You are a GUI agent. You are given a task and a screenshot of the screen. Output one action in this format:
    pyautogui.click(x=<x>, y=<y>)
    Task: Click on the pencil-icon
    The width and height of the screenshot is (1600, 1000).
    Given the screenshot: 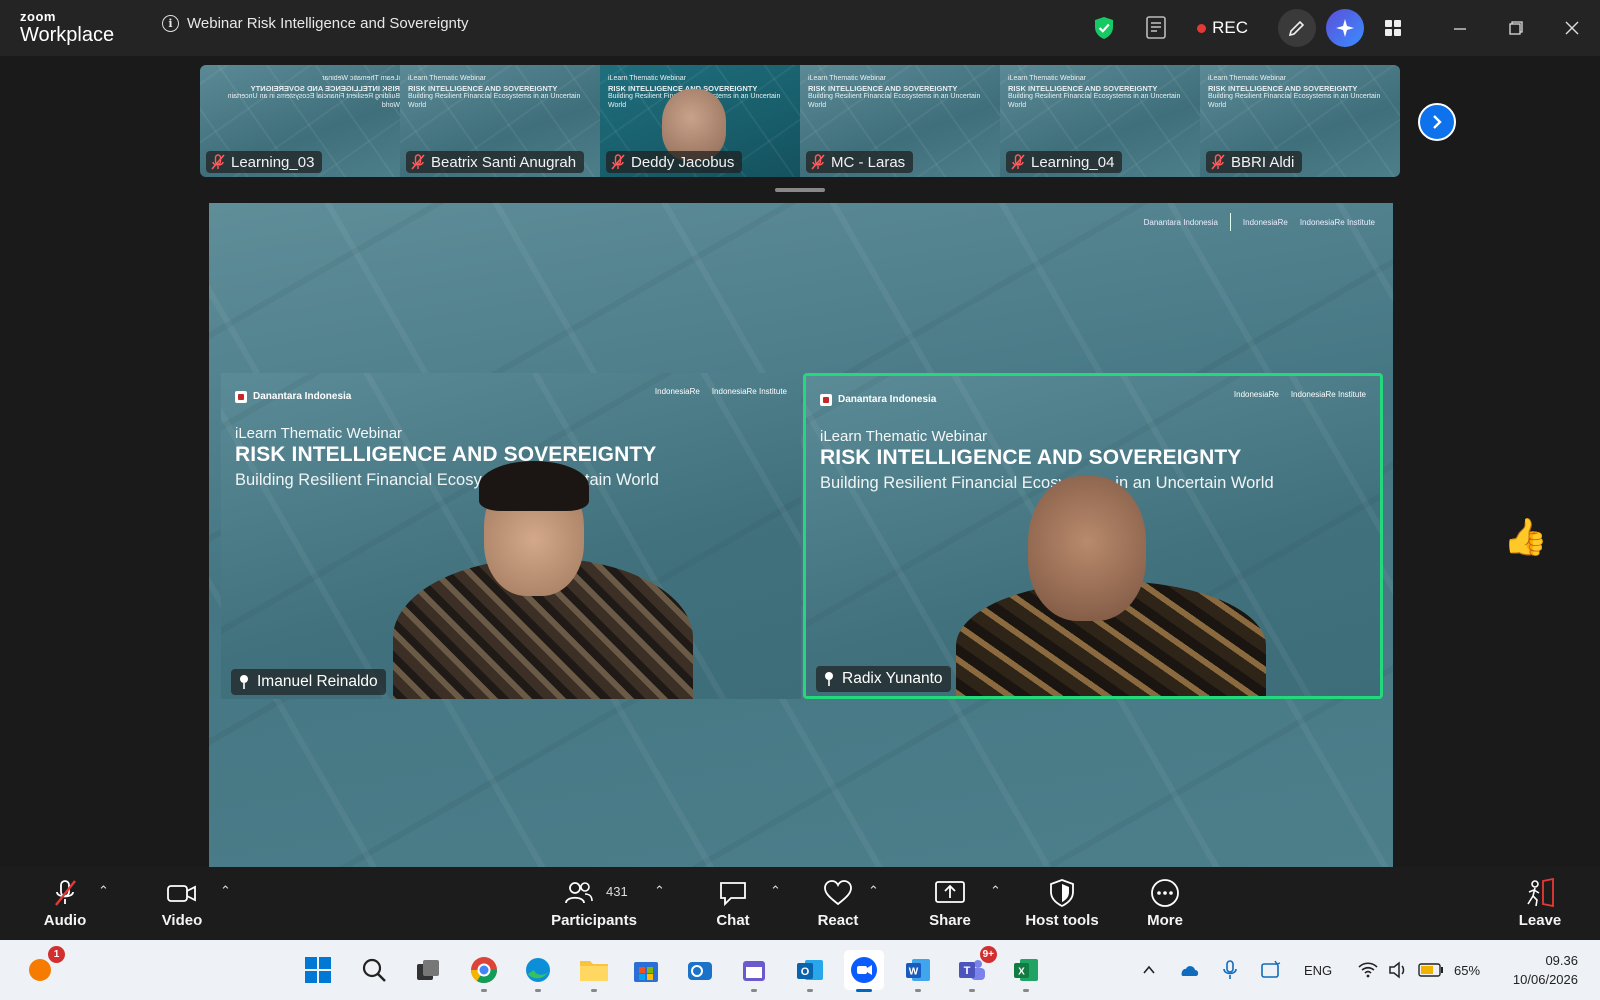 What is the action you would take?
    pyautogui.click(x=1296, y=28)
    